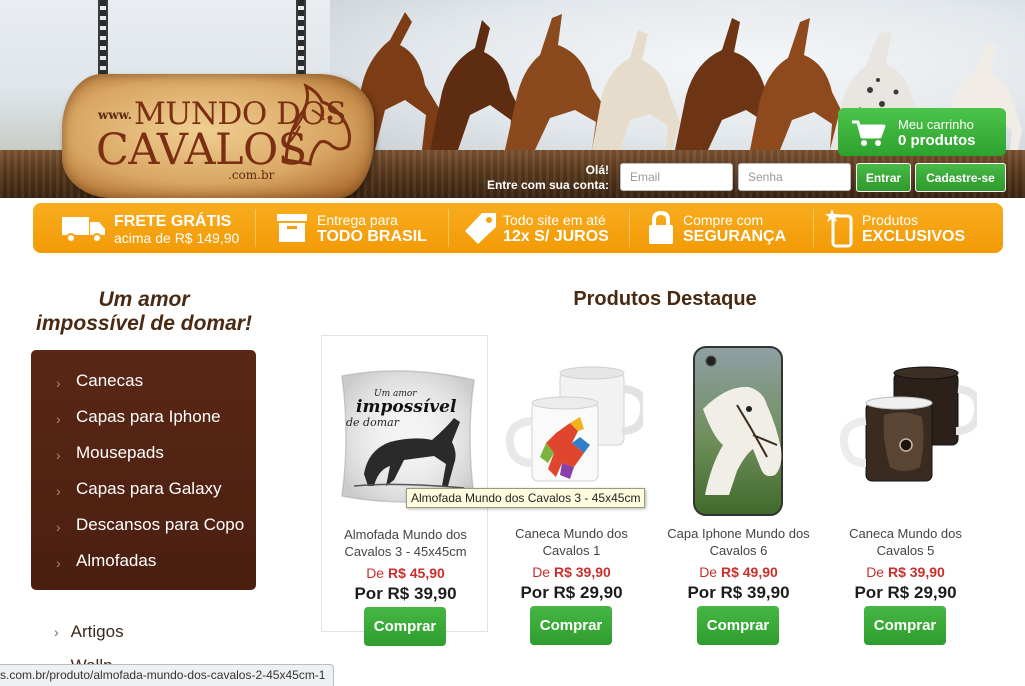 The height and width of the screenshot is (686, 1025). What do you see at coordinates (406, 407) in the screenshot?
I see `svg-text: impossível` at bounding box center [406, 407].